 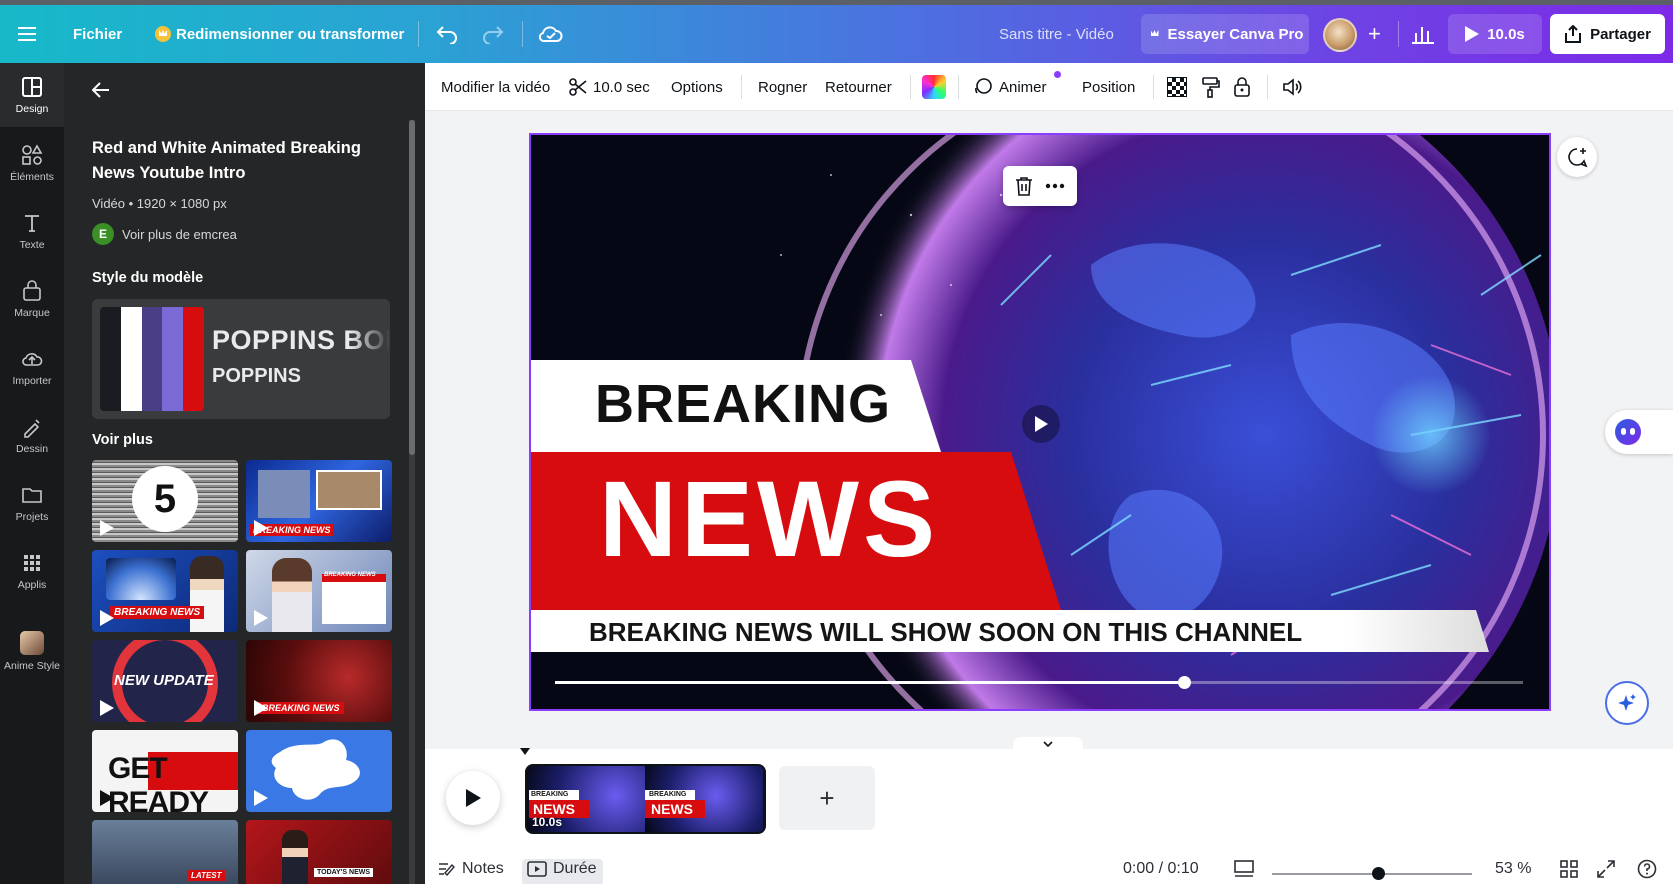 I want to click on volume-icon, so click(x=1293, y=87).